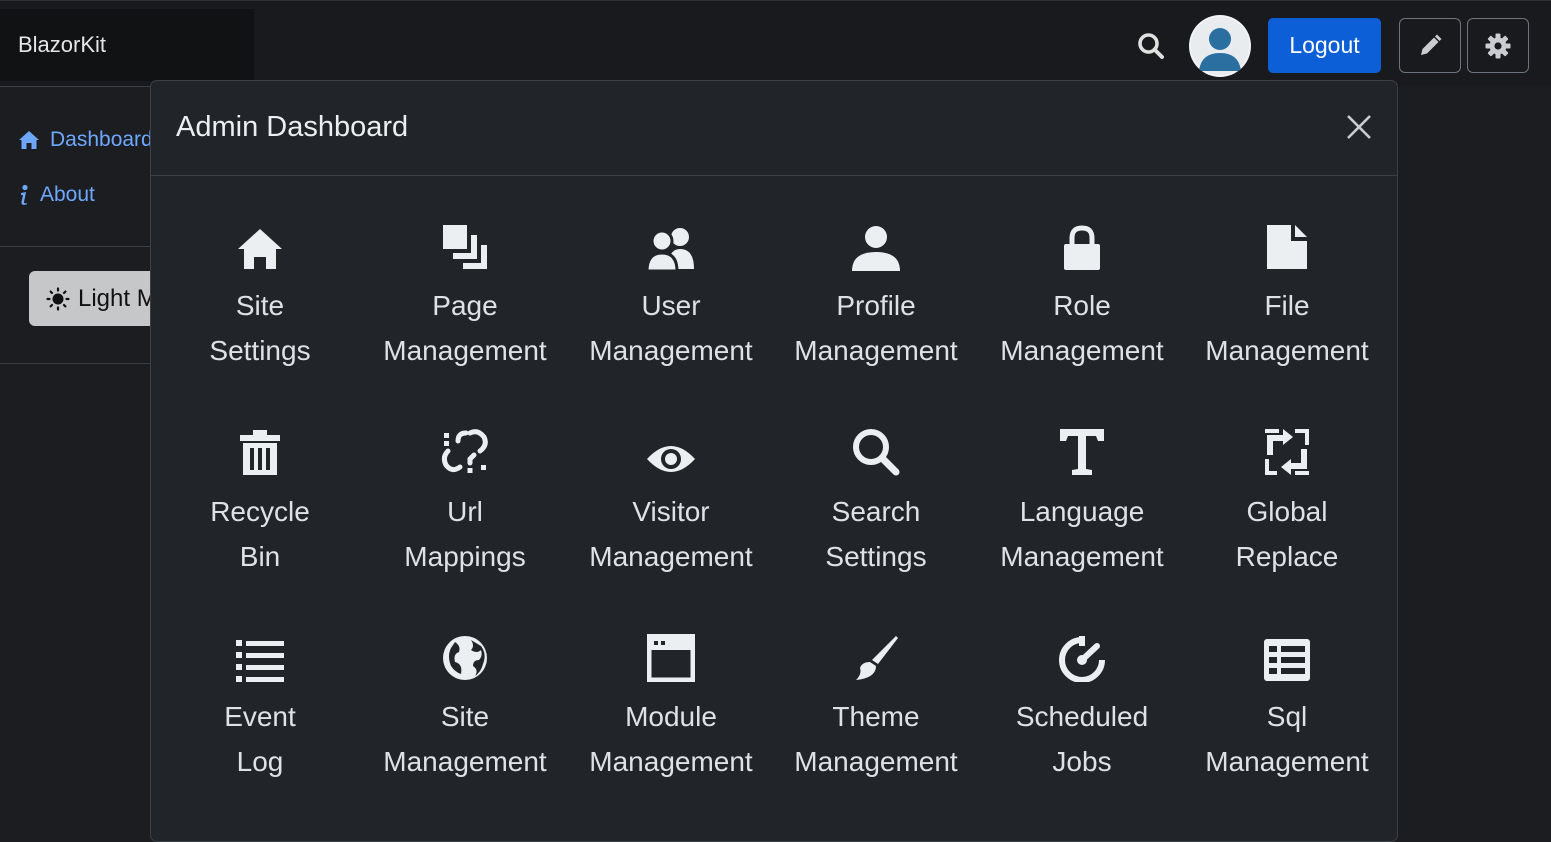 The height and width of the screenshot is (842, 1551). What do you see at coordinates (260, 661) in the screenshot?
I see `list-icon` at bounding box center [260, 661].